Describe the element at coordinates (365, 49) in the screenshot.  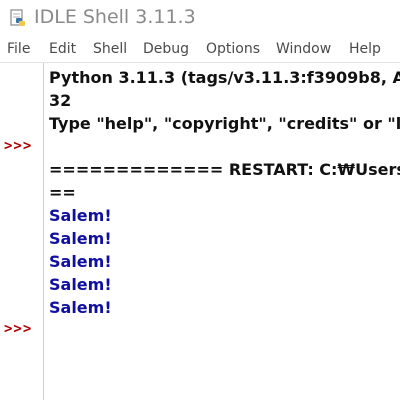
I see `menu-help: Help` at that location.